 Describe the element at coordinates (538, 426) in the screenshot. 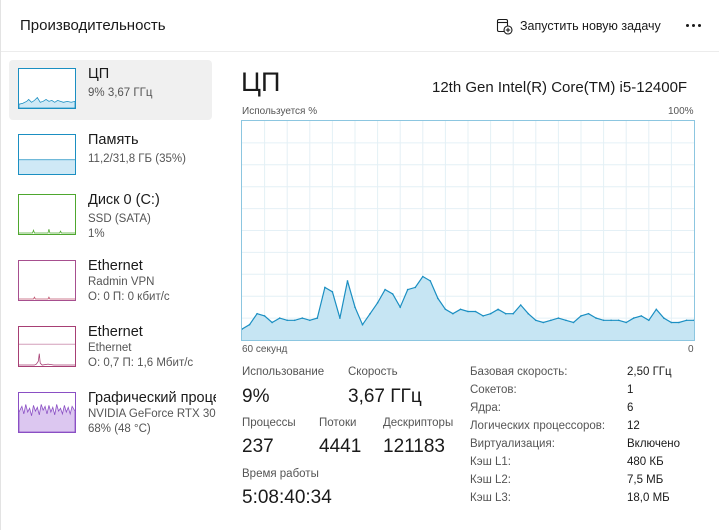

I see `spec-key: Логических процессоров:` at that location.